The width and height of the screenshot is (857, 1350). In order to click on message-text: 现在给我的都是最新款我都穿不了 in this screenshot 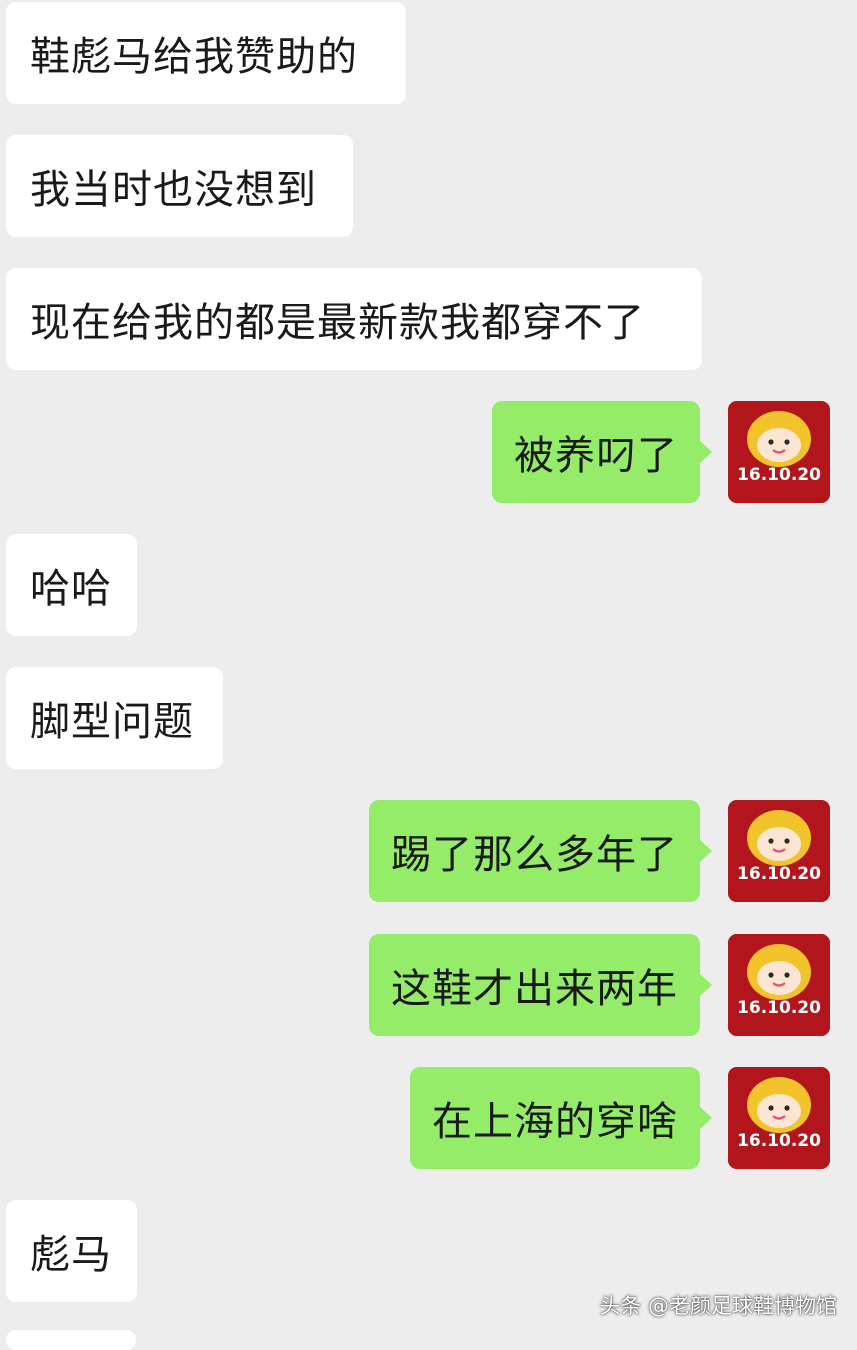, I will do `click(337, 323)`.